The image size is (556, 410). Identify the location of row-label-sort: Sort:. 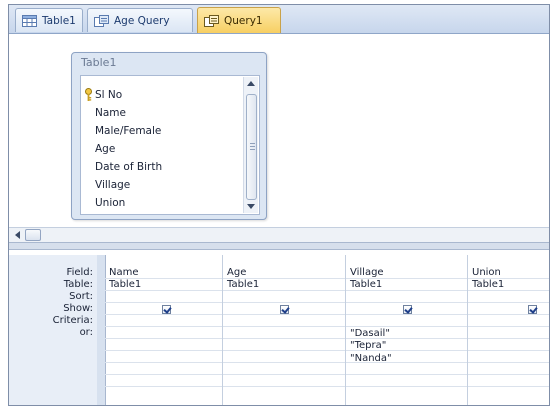
(81, 296).